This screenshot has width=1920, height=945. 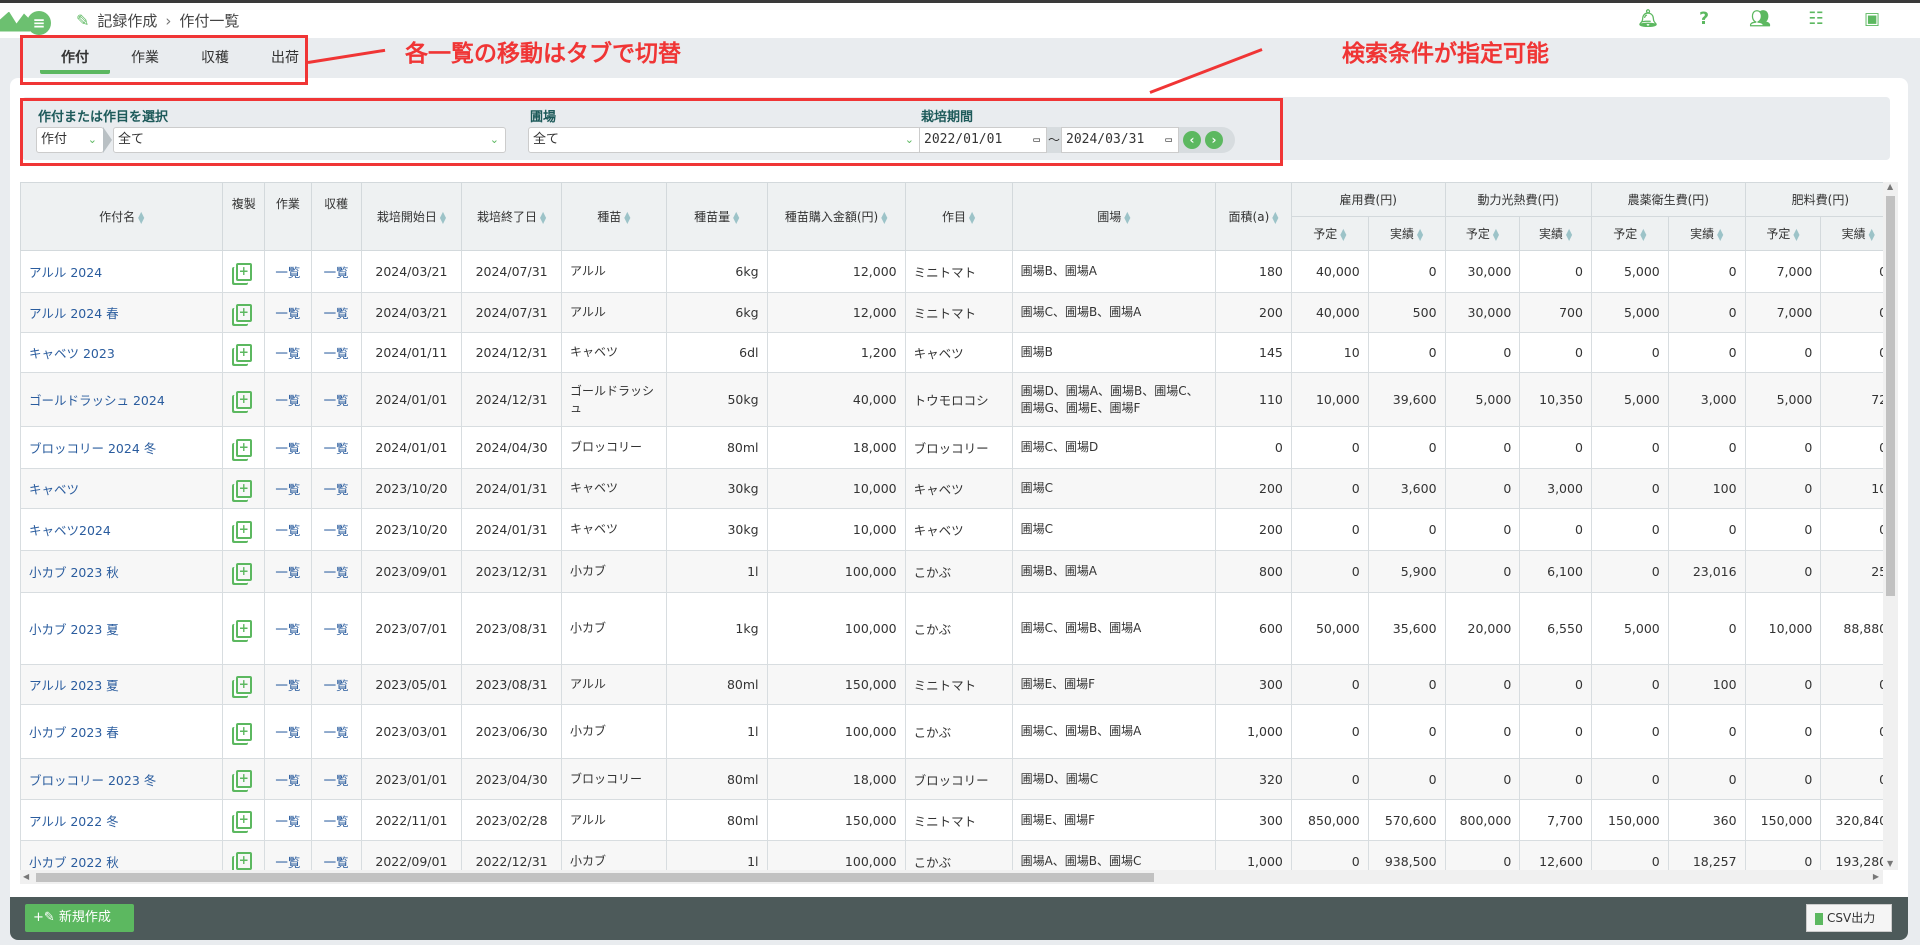 What do you see at coordinates (1890, 396) in the screenshot?
I see `scroll-thumb` at bounding box center [1890, 396].